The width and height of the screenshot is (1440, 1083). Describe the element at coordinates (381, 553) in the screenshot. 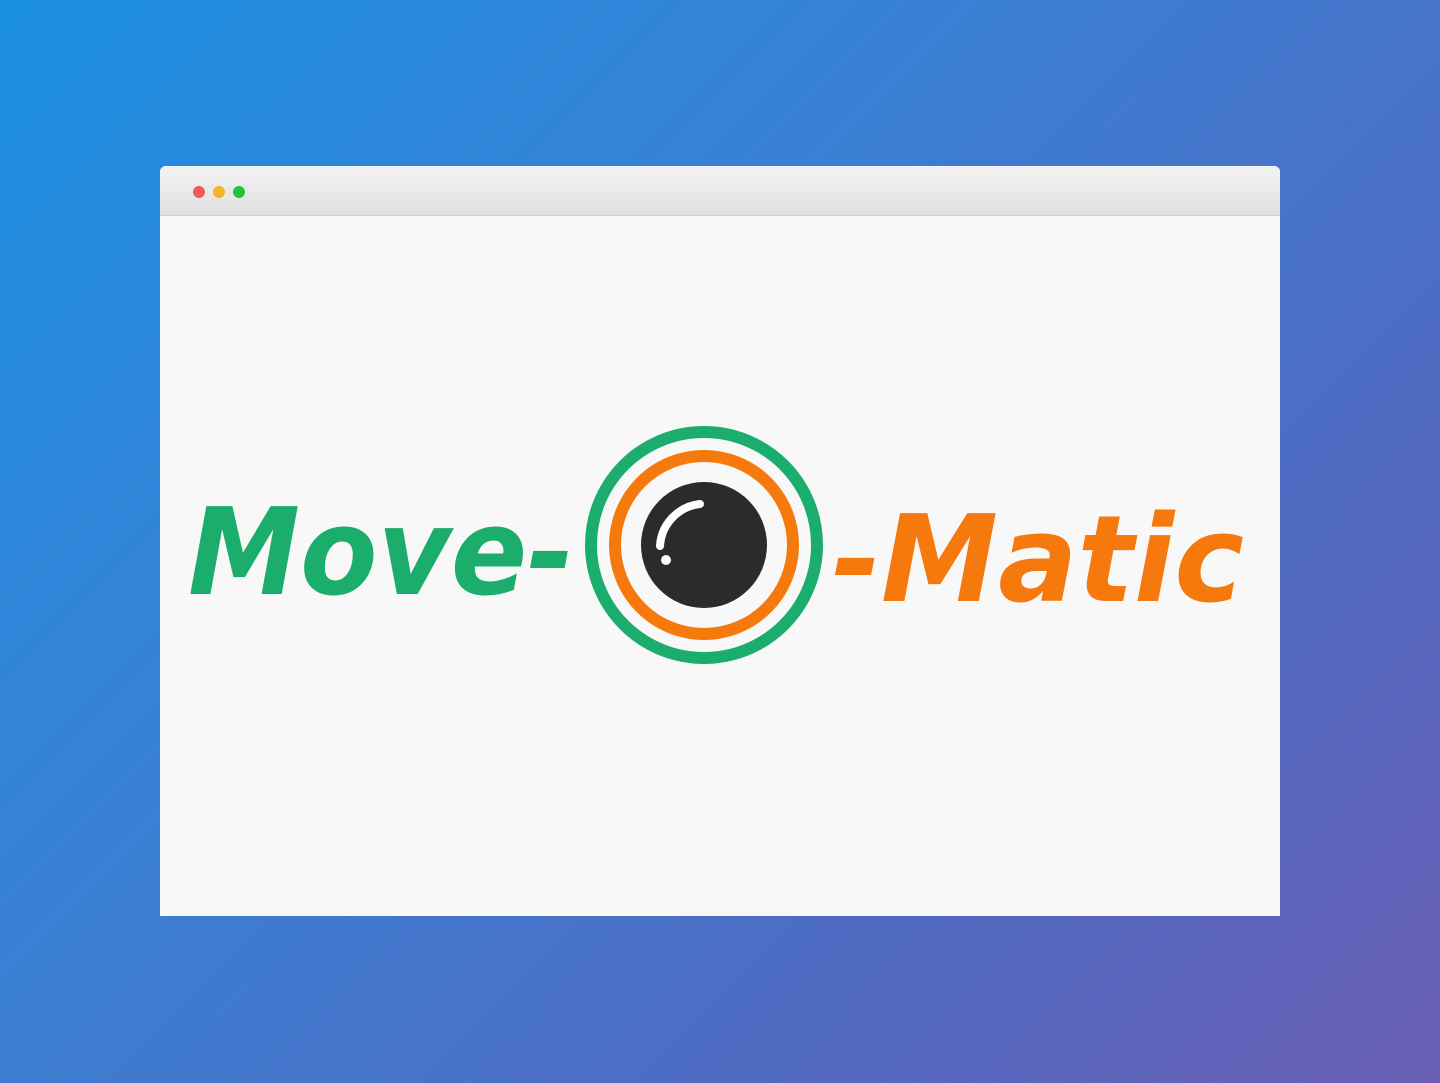

I see `logo-text-move: Move-` at that location.